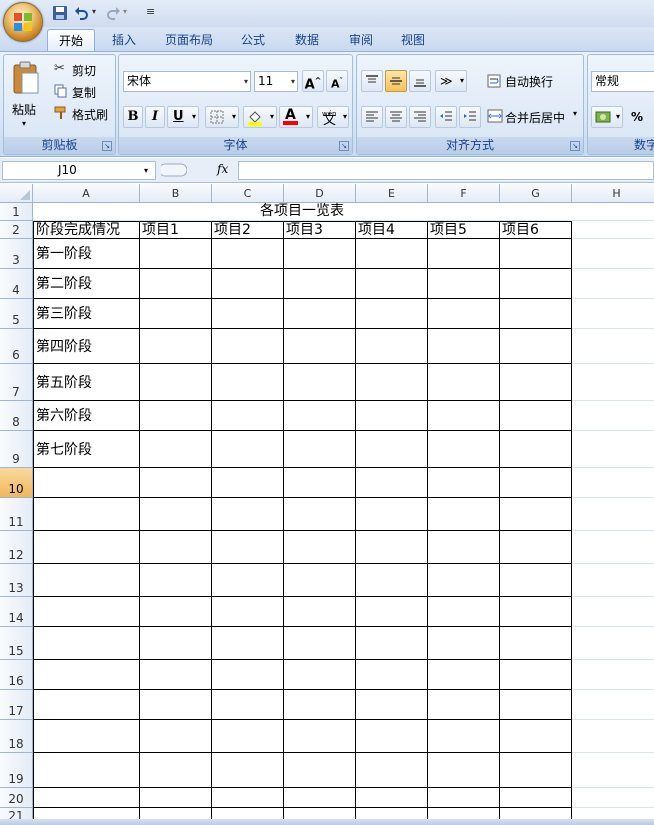 This screenshot has height=825, width=654. Describe the element at coordinates (248, 254) in the screenshot. I see `cell-c3` at that location.